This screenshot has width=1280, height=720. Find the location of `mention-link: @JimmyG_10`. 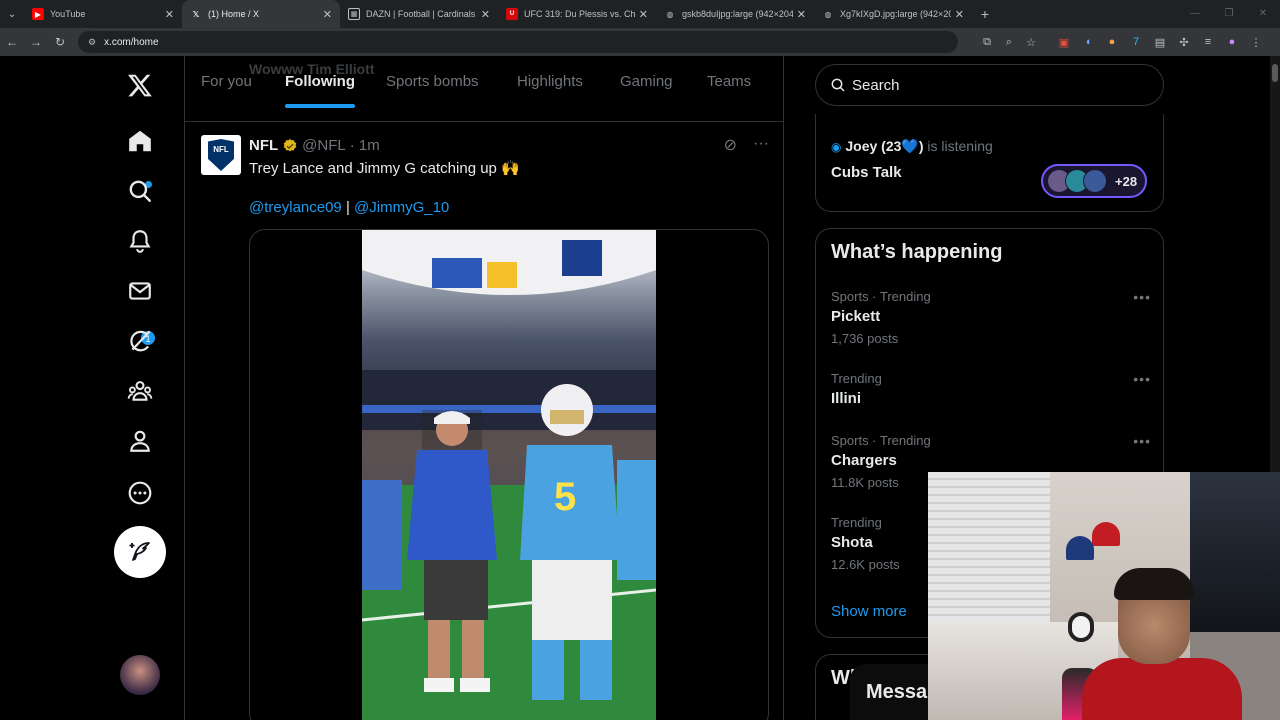

mention-link: @JimmyG_10 is located at coordinates (401, 207).